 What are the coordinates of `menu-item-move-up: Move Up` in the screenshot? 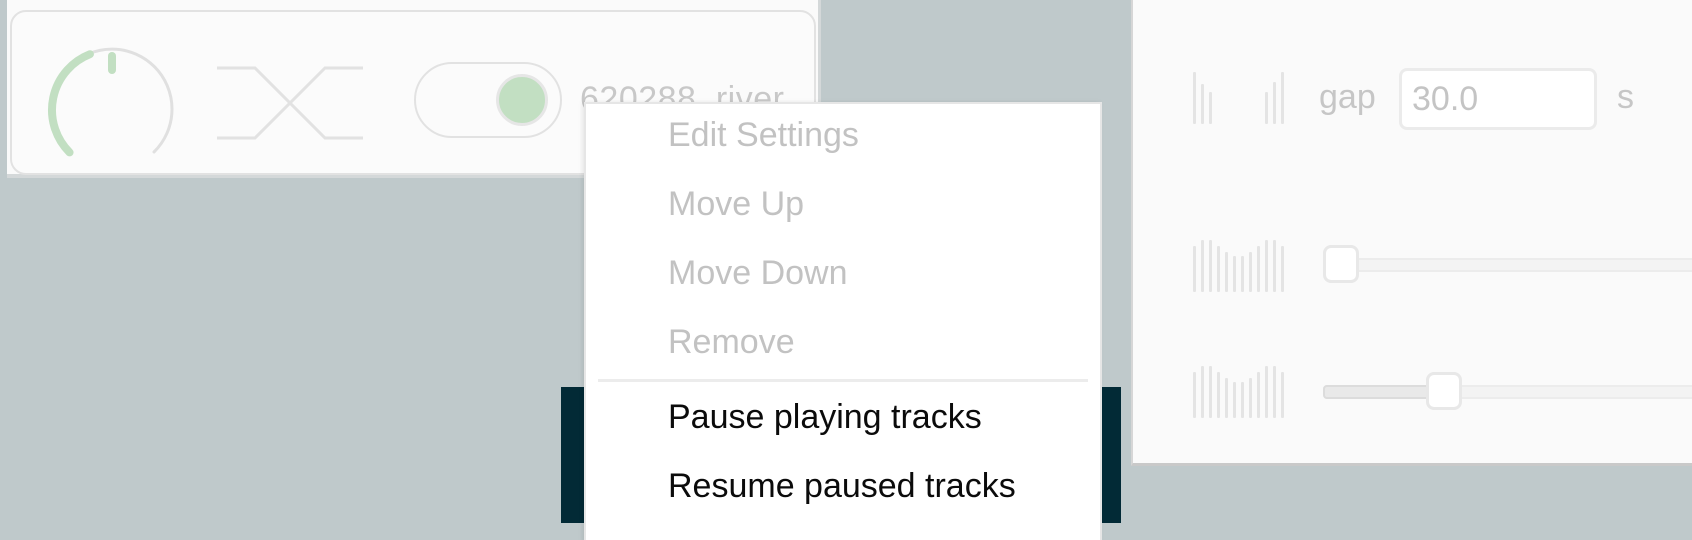 It's located at (736, 204).